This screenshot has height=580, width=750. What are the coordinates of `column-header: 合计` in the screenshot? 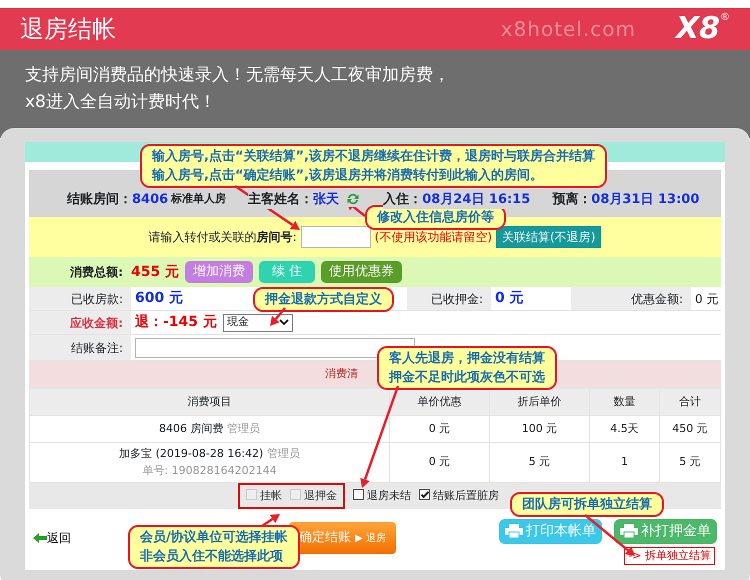 It's located at (690, 402).